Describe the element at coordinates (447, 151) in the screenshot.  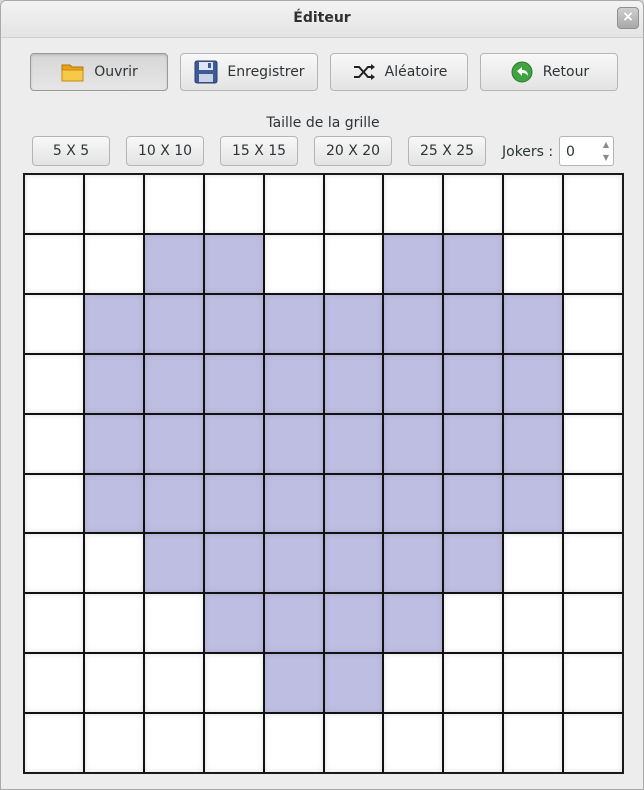
I see `size-25x25-button: 25 X 25` at that location.